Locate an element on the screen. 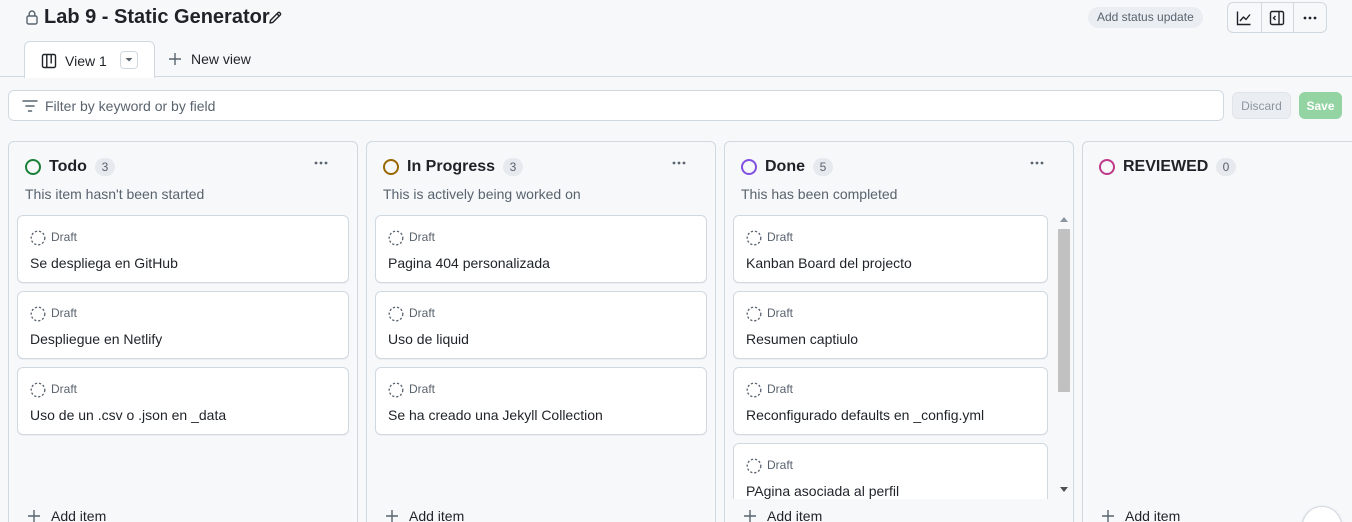  filter-bar is located at coordinates (616, 105).